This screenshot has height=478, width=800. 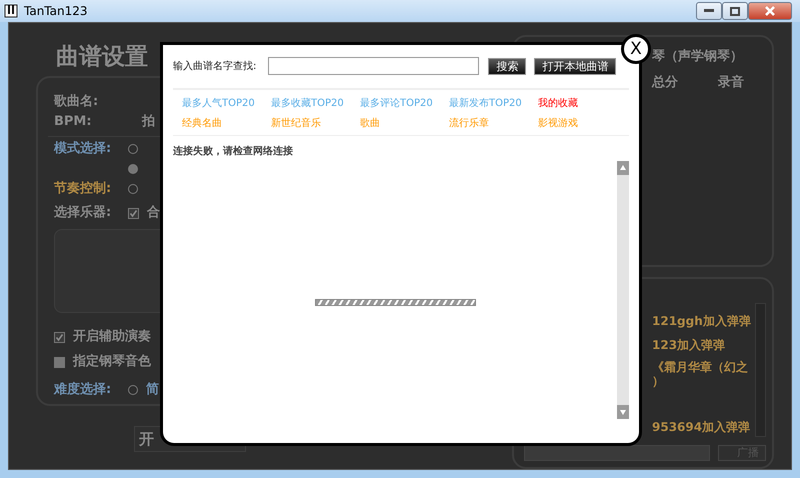 I want to click on category-link: 最新发布TOP20, so click(x=493, y=103).